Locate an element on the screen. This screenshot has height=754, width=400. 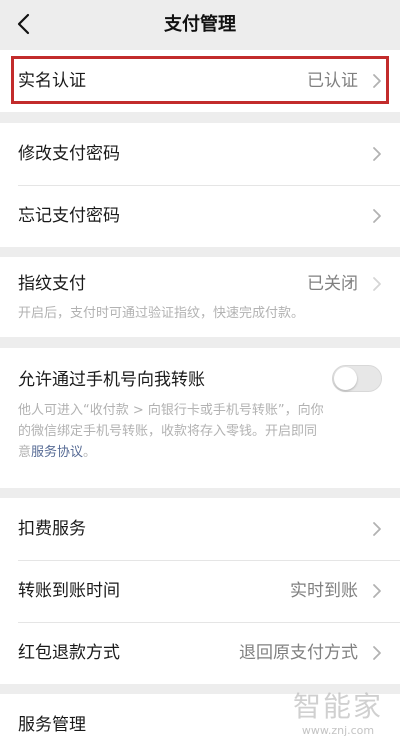
watermark-logo: 智能家 is located at coordinates (337, 706).